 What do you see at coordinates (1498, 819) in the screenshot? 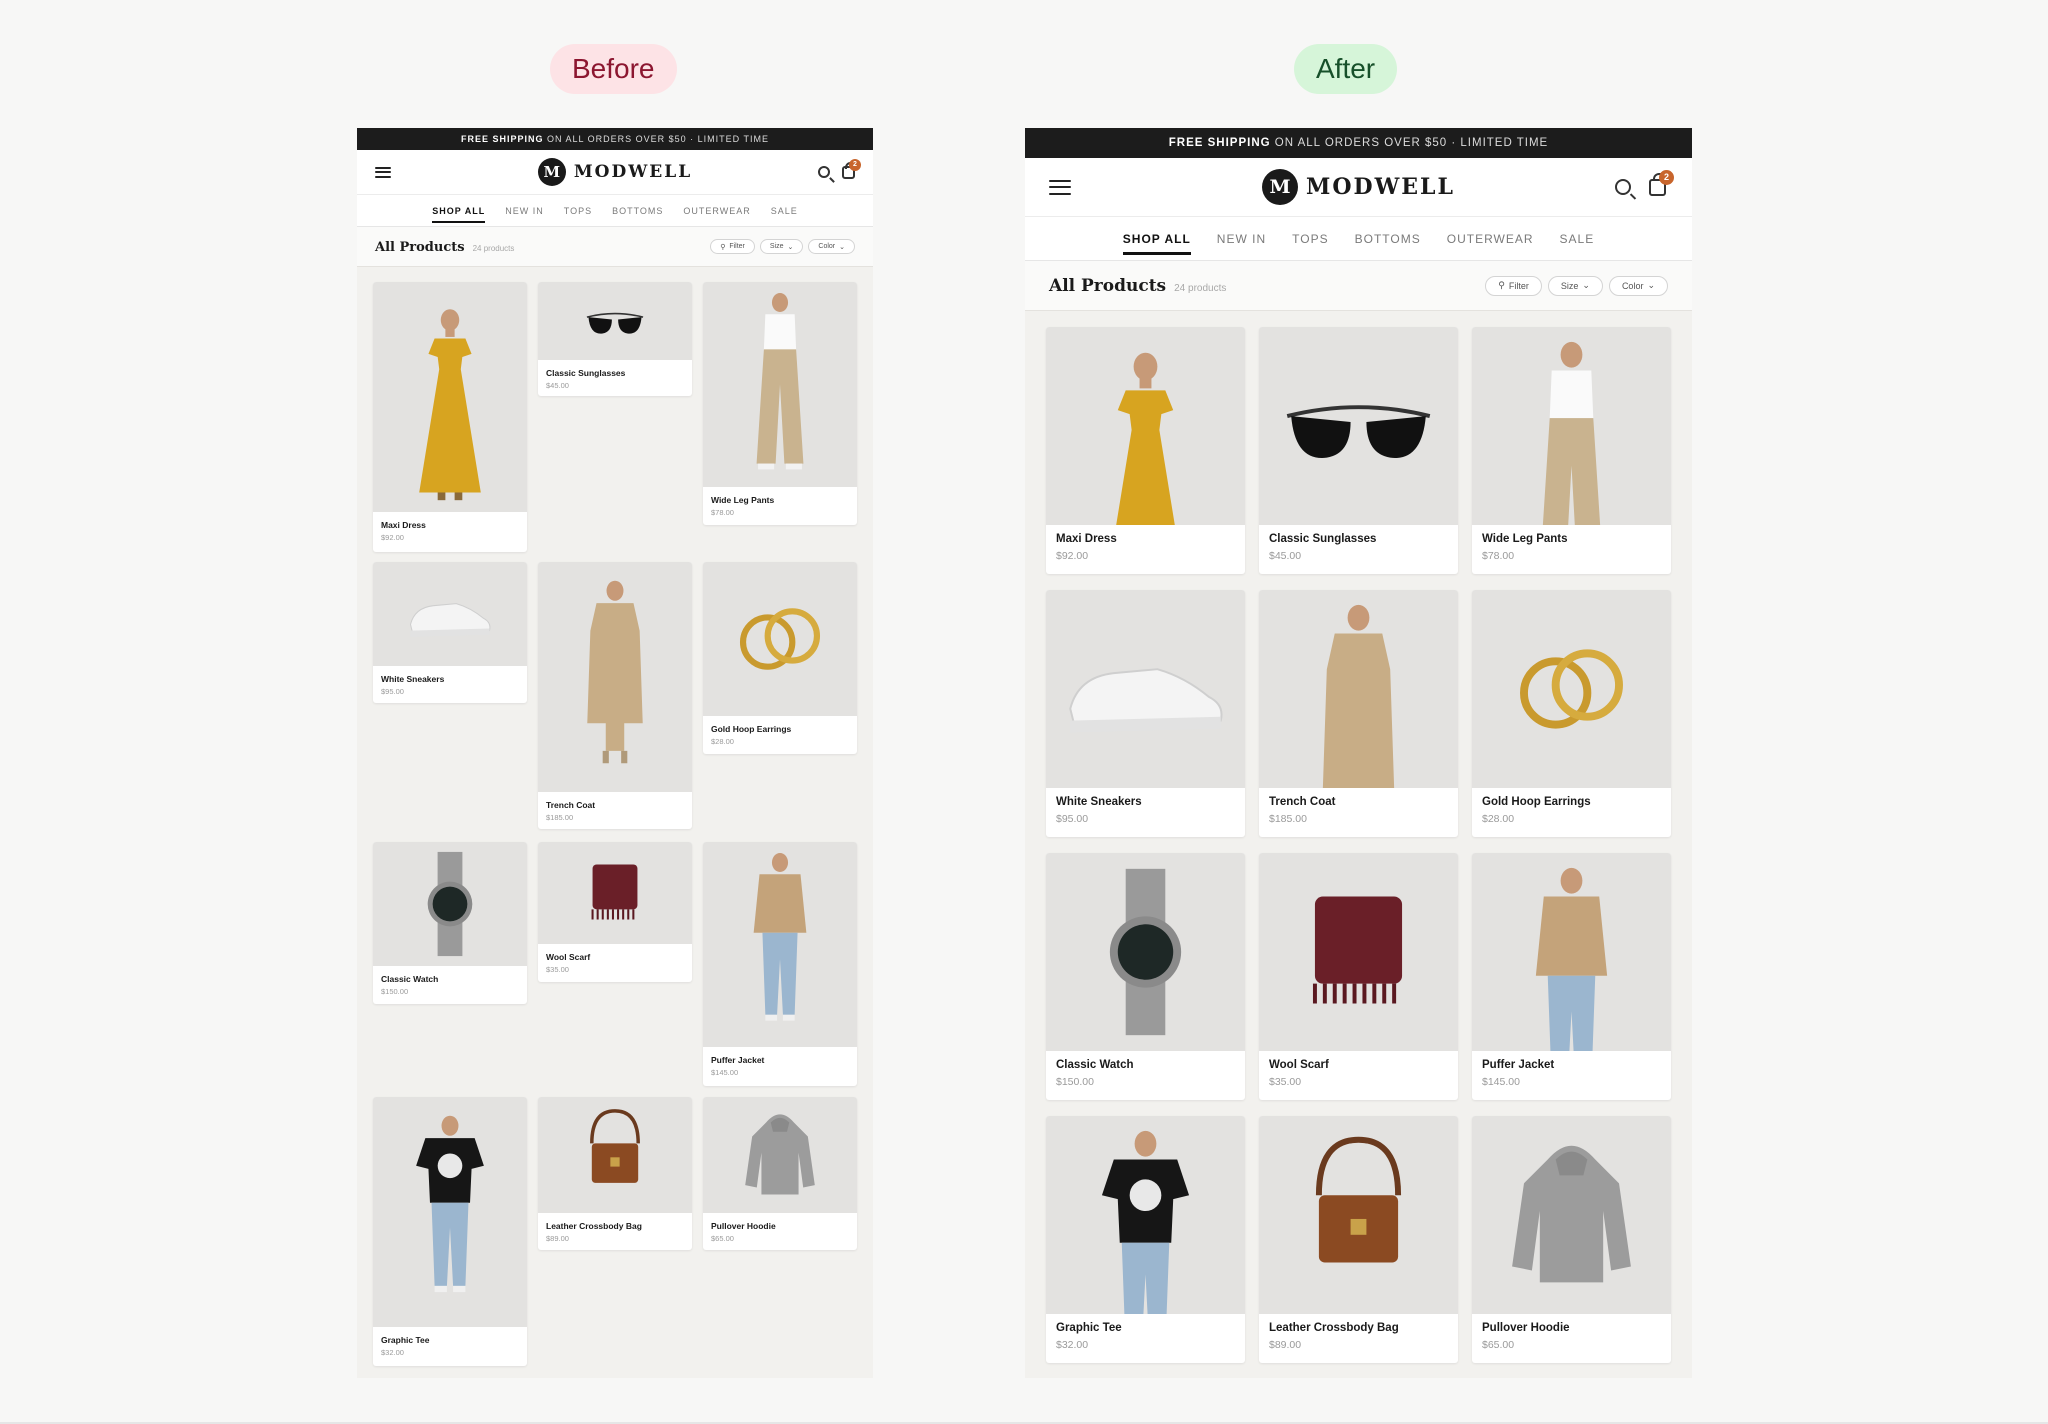
I see `product-price: $28.00` at bounding box center [1498, 819].